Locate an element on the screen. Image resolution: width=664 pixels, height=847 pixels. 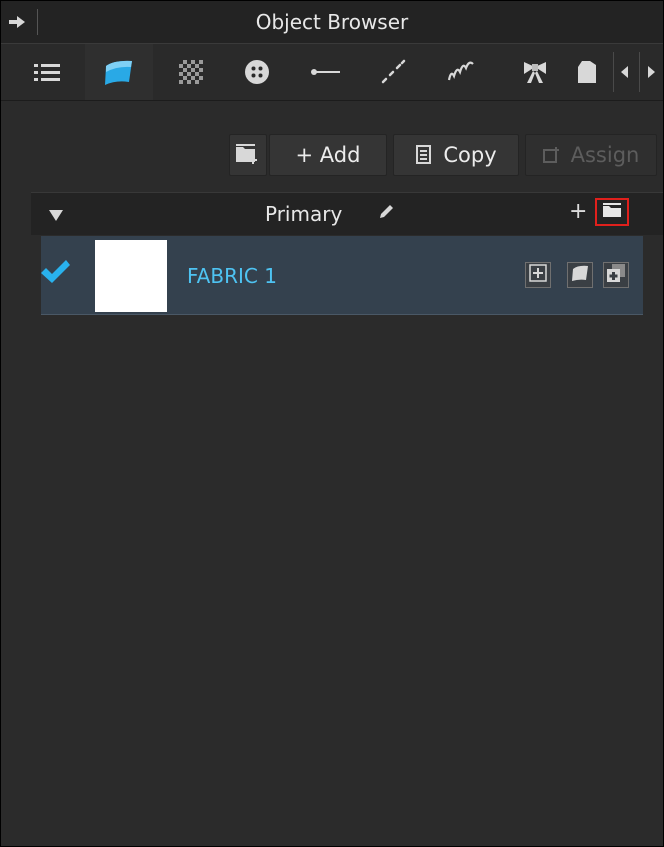
tab-button is located at coordinates (257, 72).